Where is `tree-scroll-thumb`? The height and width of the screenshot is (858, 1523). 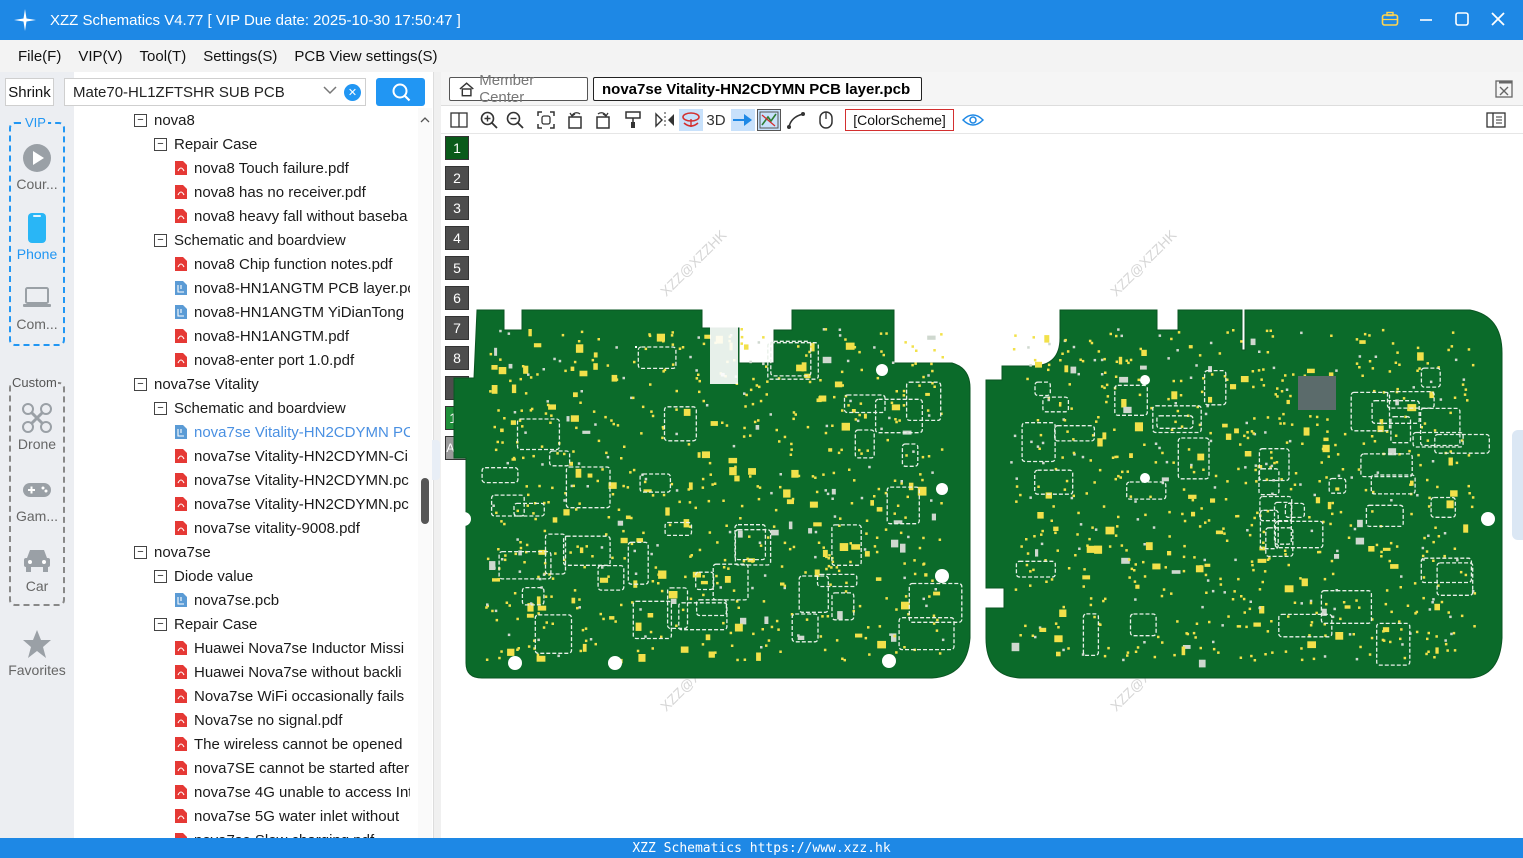 tree-scroll-thumb is located at coordinates (425, 501).